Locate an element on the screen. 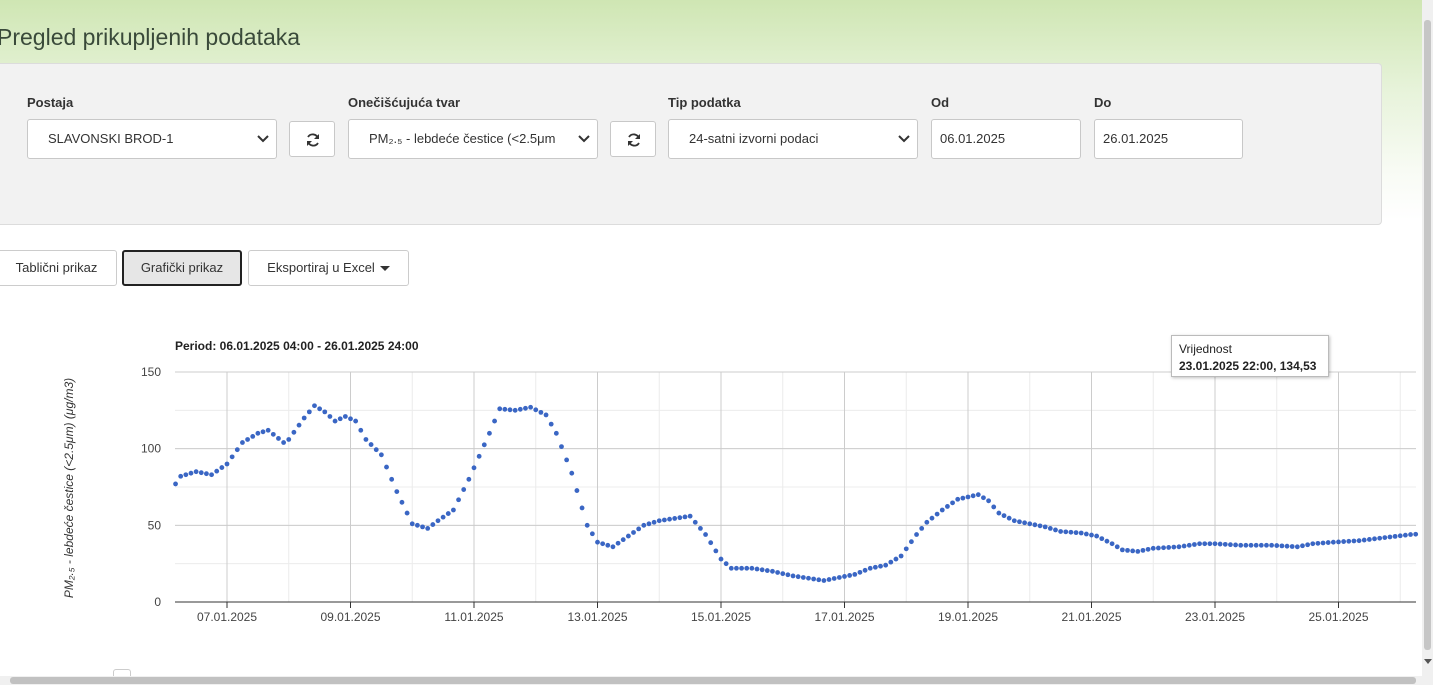  tooltip-title: Vrijednost is located at coordinates (1205, 349).